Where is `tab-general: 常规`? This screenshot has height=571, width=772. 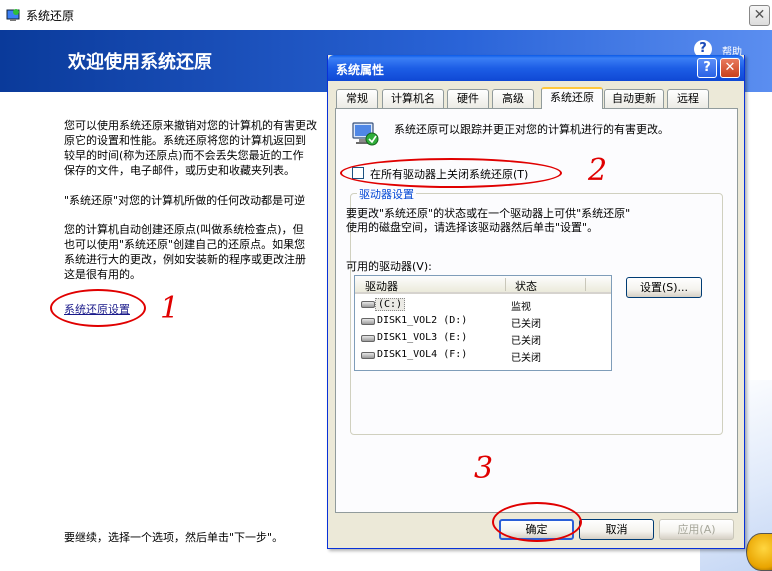 tab-general: 常规 is located at coordinates (357, 98).